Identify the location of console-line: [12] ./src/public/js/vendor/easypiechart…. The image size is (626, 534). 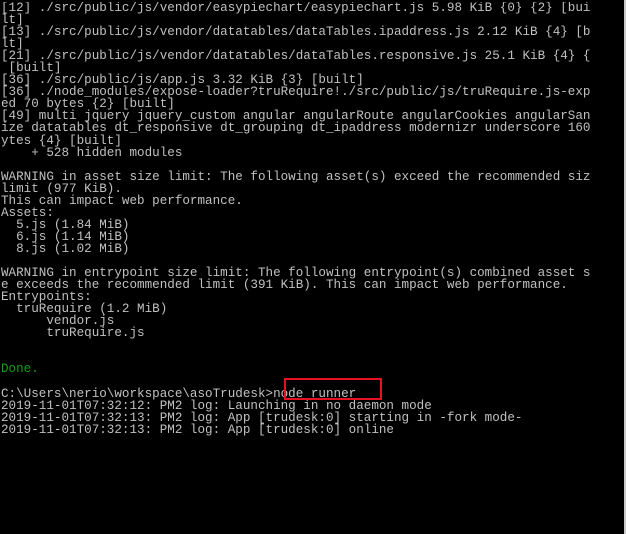
(296, 8).